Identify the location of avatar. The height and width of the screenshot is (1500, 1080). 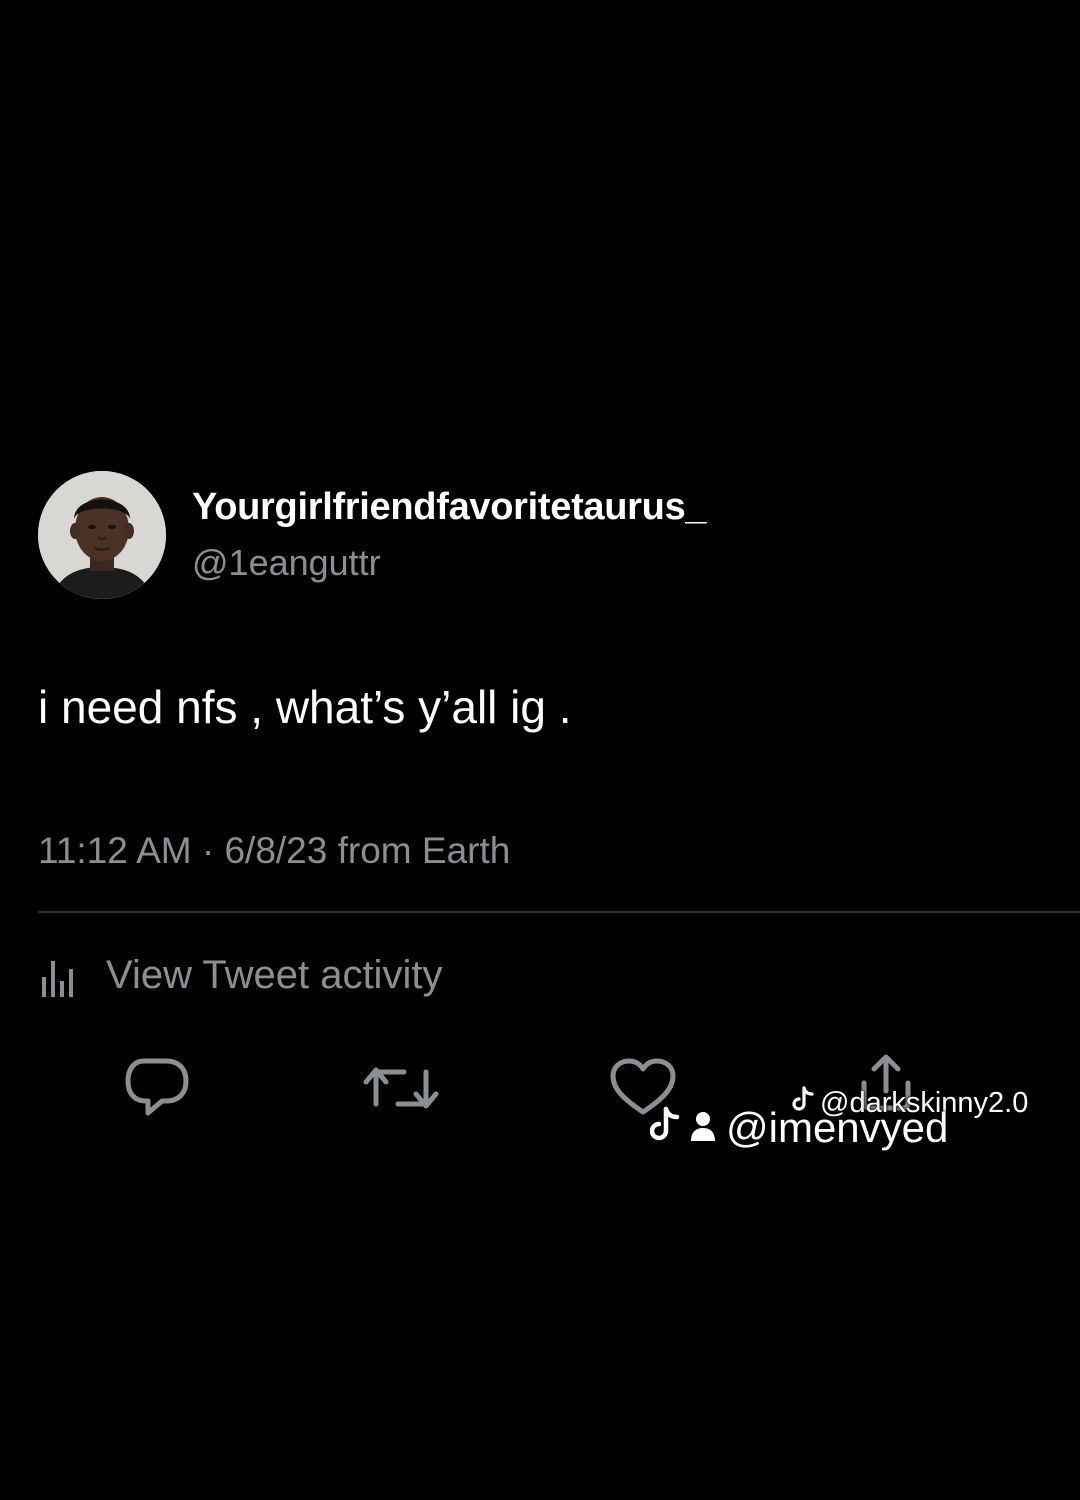
(102, 535).